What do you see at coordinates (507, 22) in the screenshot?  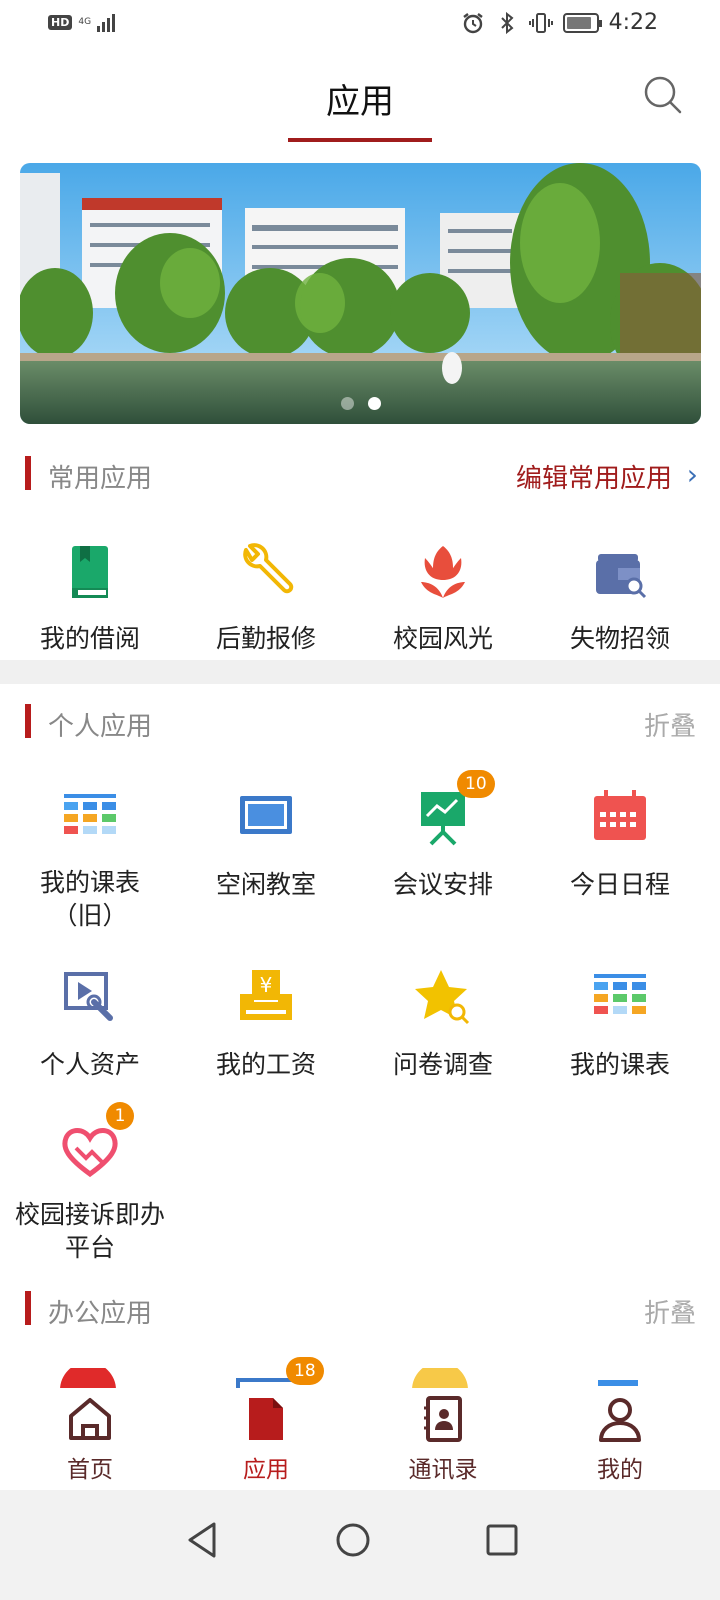 I see `bluetooth-icon` at bounding box center [507, 22].